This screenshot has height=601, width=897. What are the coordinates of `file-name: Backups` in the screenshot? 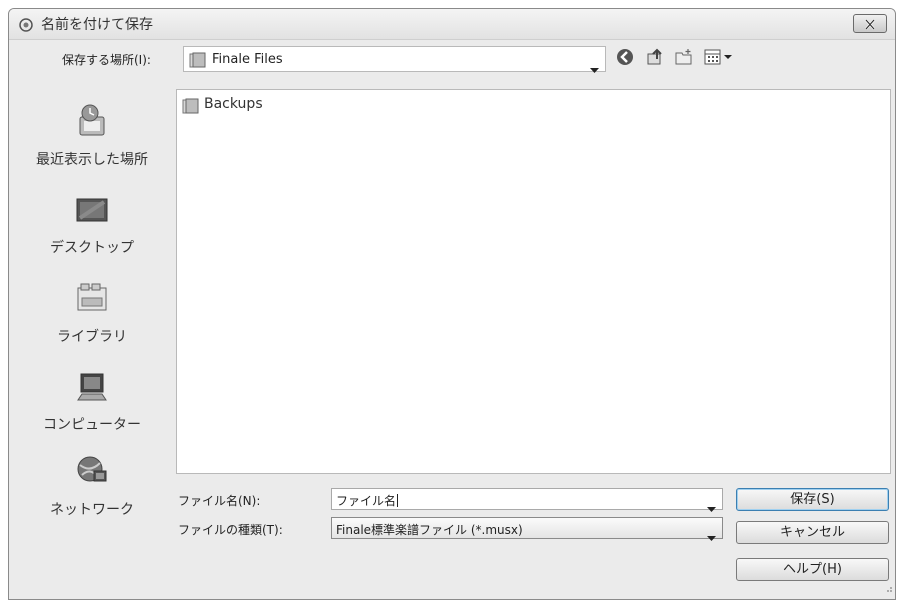 It's located at (233, 104).